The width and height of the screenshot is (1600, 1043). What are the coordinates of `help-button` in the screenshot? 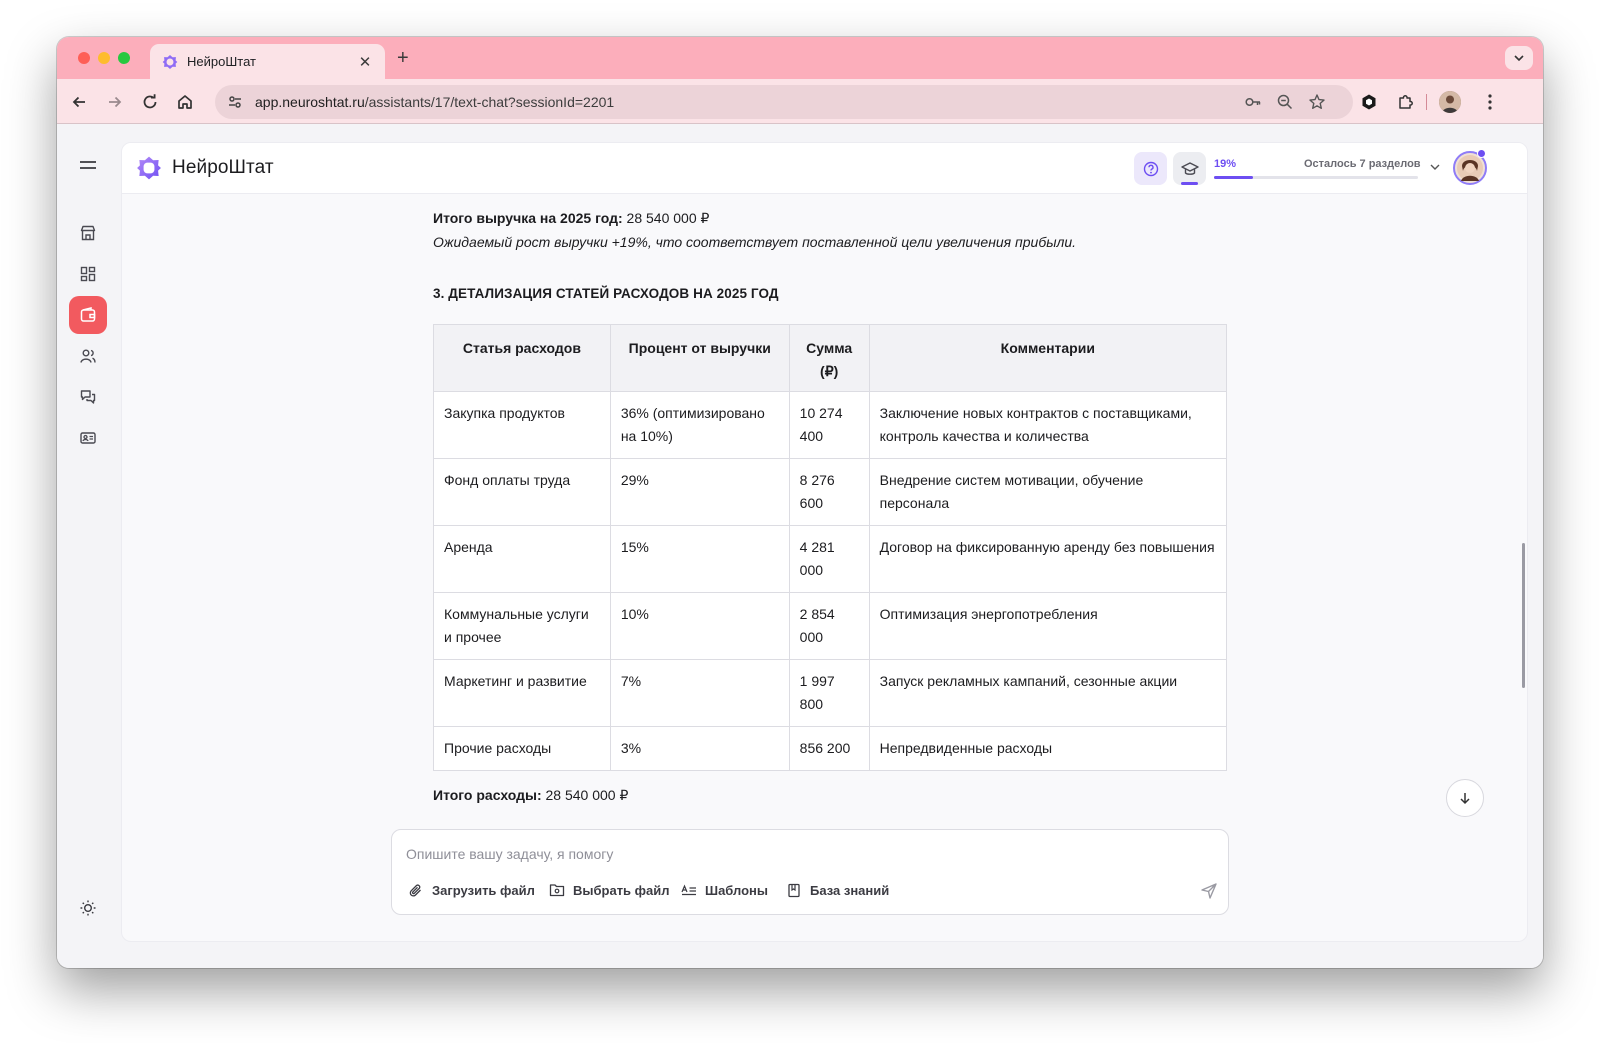 It's located at (1150, 168).